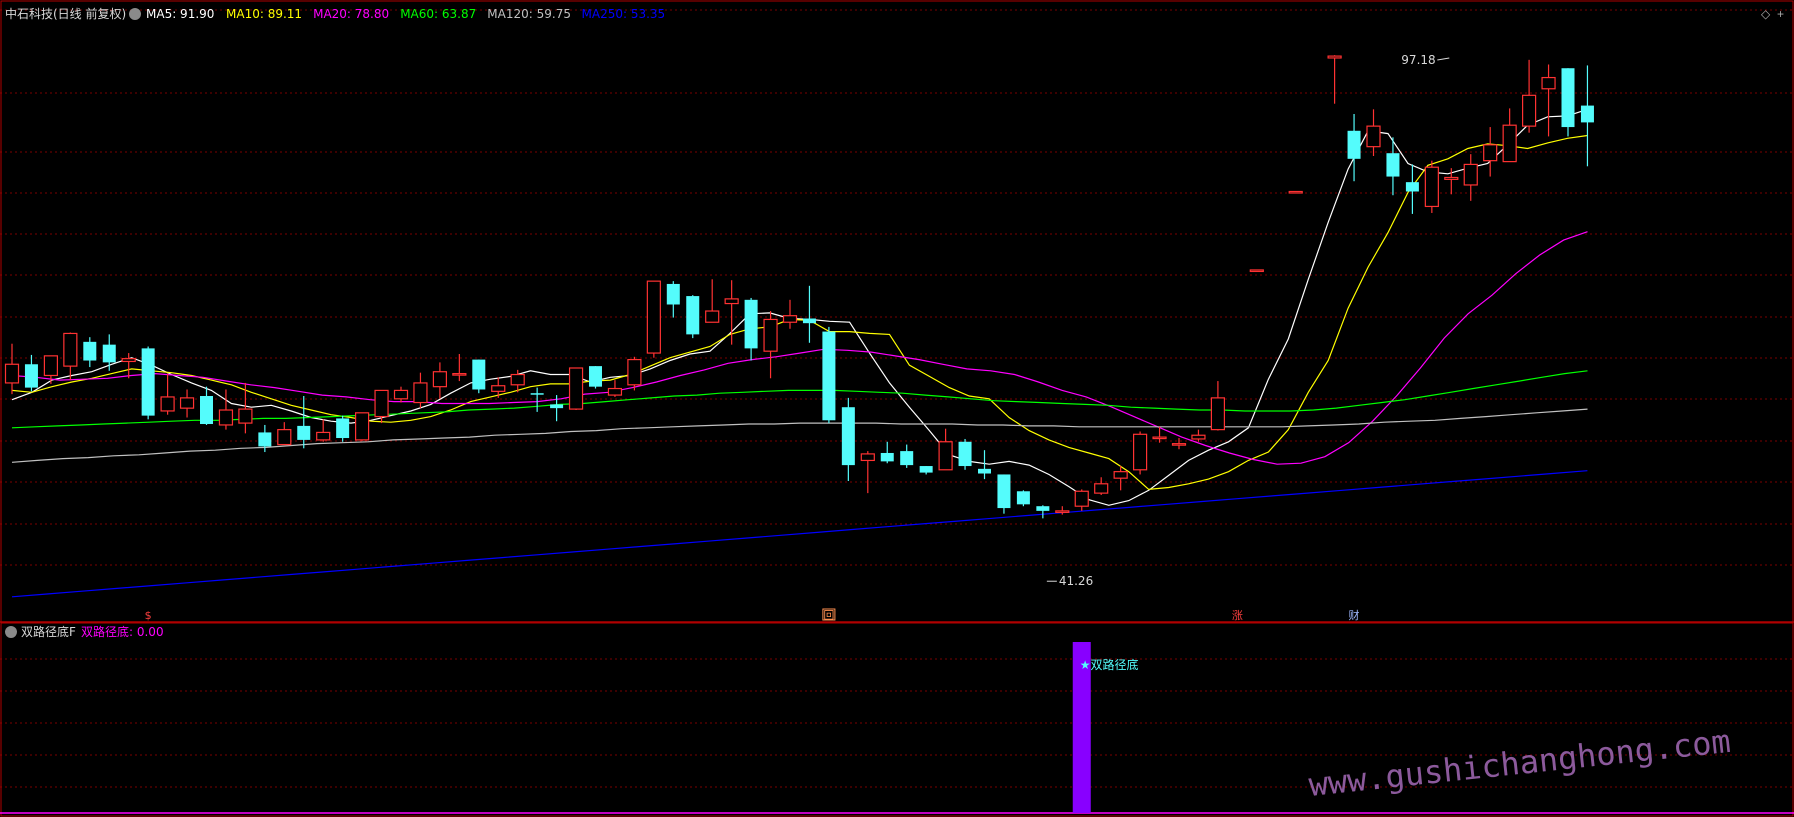 This screenshot has height=817, width=1794. I want to click on legend-item: MA5: 91.90, so click(180, 14).